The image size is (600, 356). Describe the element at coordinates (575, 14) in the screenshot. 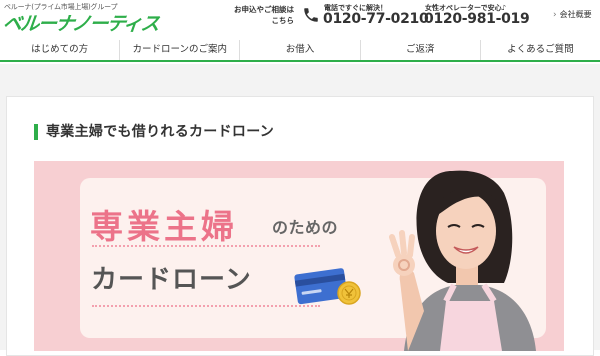

I see `company-info-label: 会社概要` at that location.